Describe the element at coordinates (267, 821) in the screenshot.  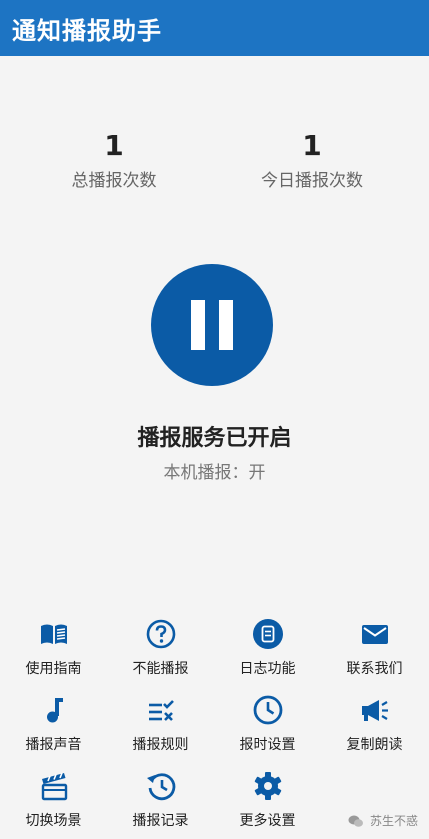
I see `menu-item-label: 更多设置` at that location.